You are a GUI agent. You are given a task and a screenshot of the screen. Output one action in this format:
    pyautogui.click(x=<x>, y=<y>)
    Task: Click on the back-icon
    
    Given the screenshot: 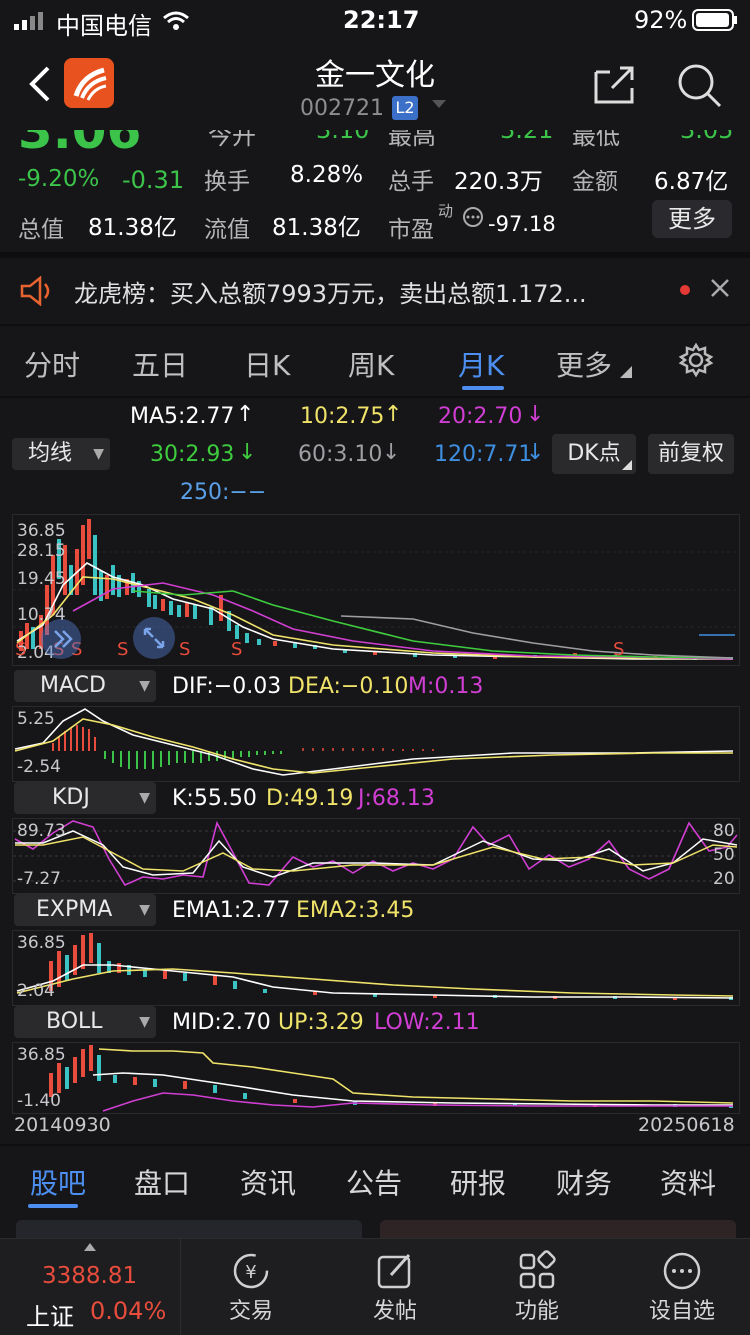 What is the action you would take?
    pyautogui.click(x=39, y=84)
    